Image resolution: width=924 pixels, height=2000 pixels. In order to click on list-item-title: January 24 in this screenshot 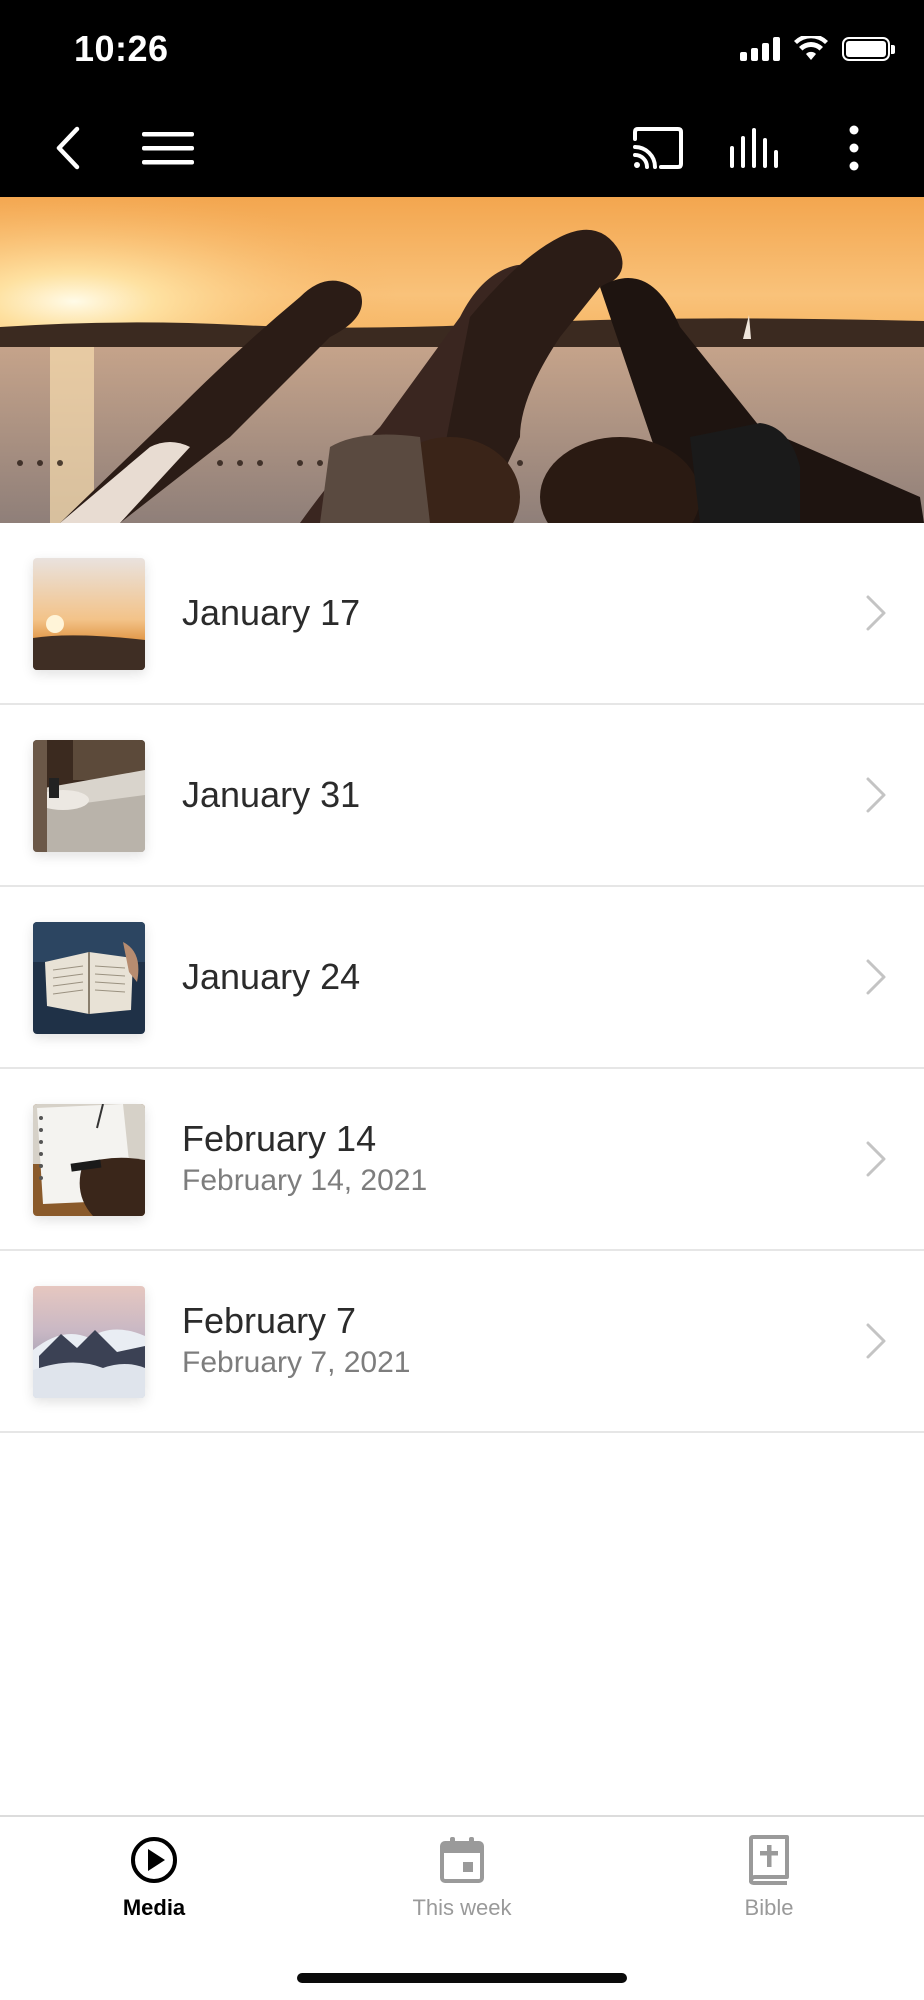, I will do `click(271, 976)`.